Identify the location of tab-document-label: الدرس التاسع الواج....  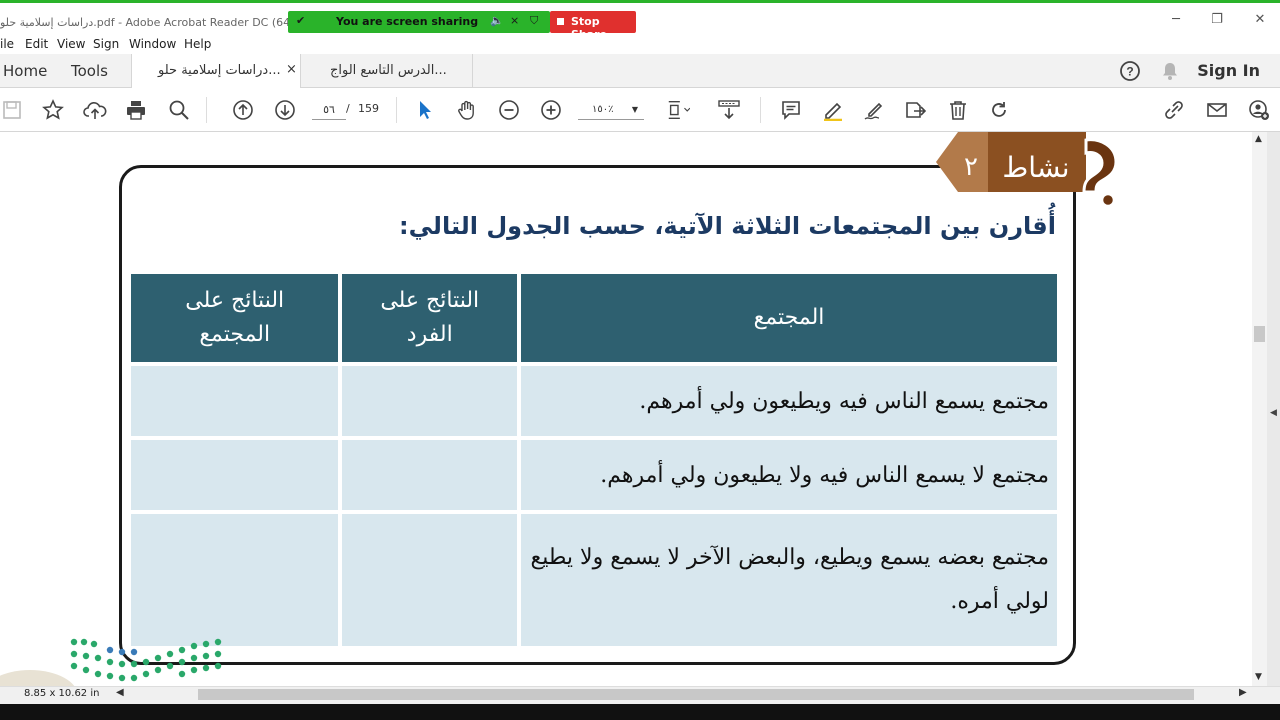
(388, 70).